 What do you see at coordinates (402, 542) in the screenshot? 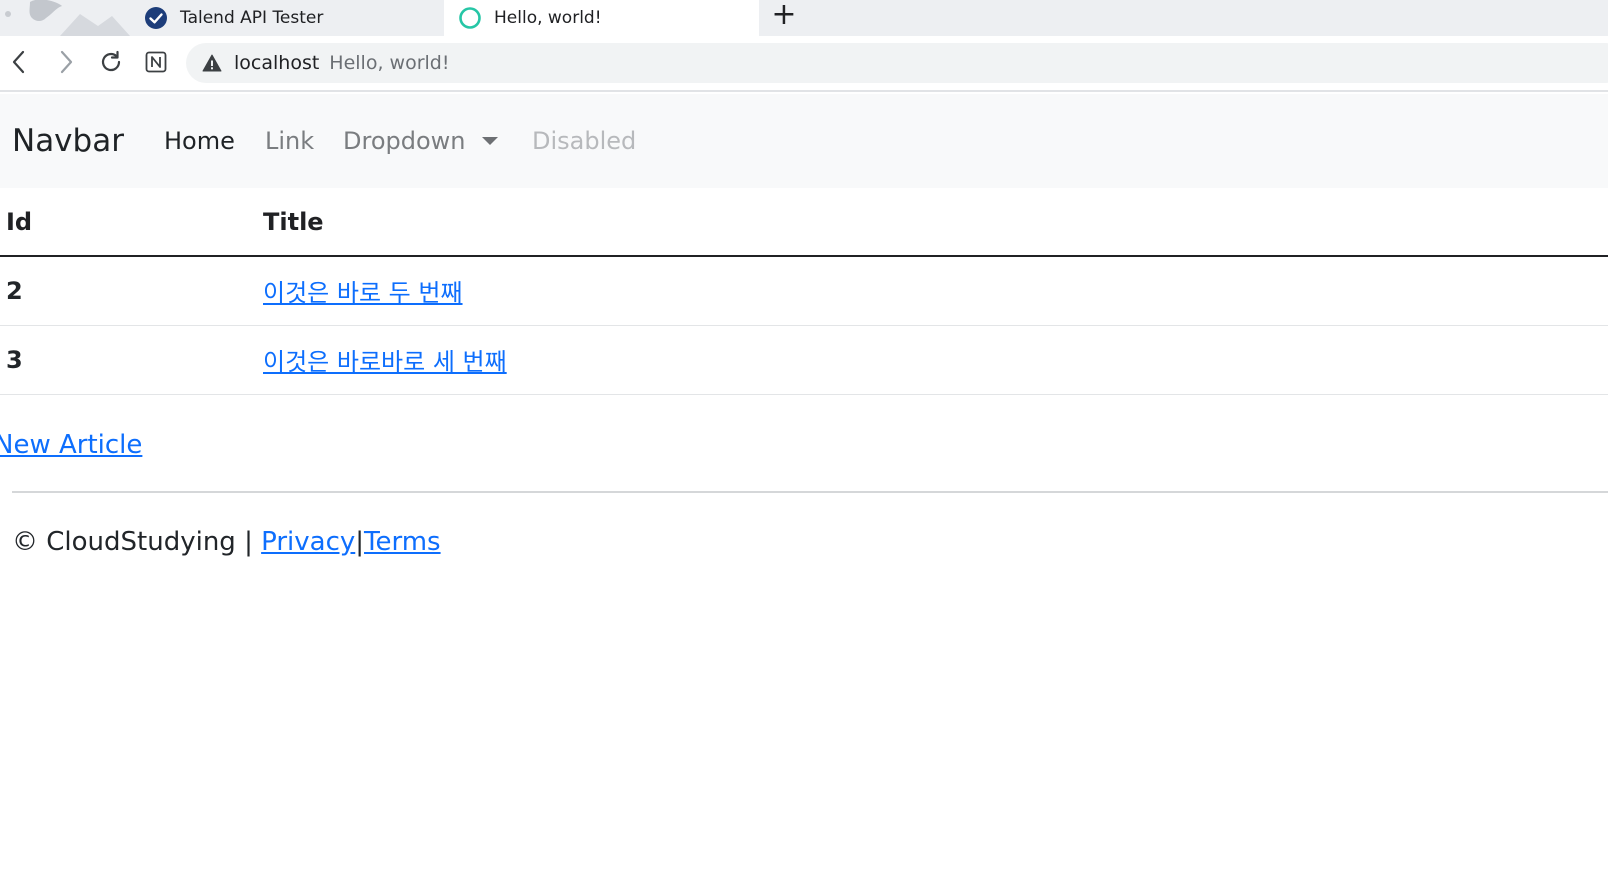
I see `terms-link: Terms` at bounding box center [402, 542].